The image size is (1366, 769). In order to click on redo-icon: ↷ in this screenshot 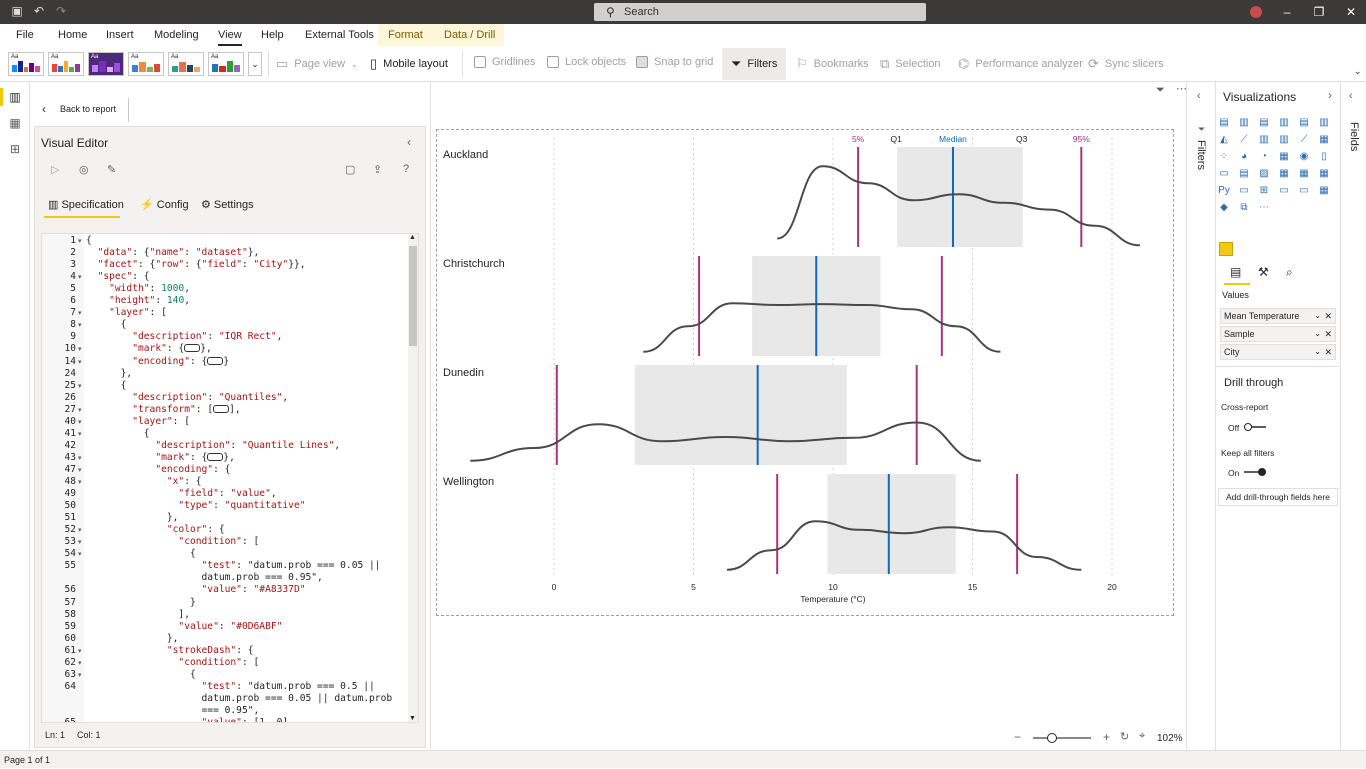, I will do `click(61, 11)`.